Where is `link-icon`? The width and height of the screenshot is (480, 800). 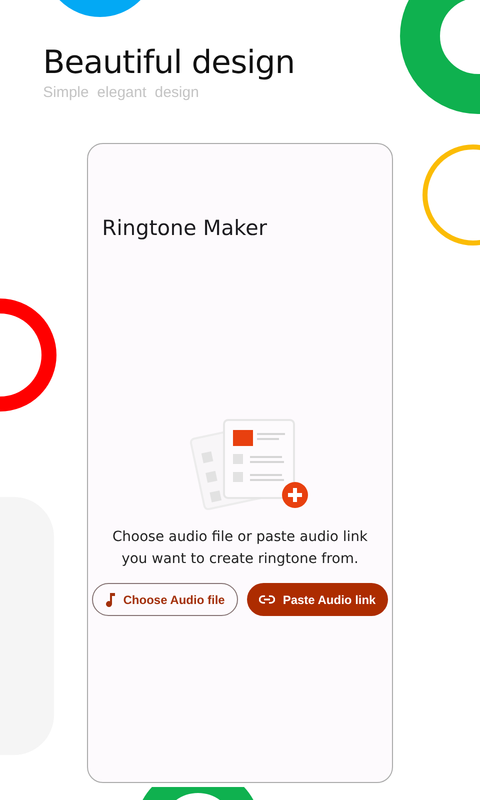
link-icon is located at coordinates (266, 599).